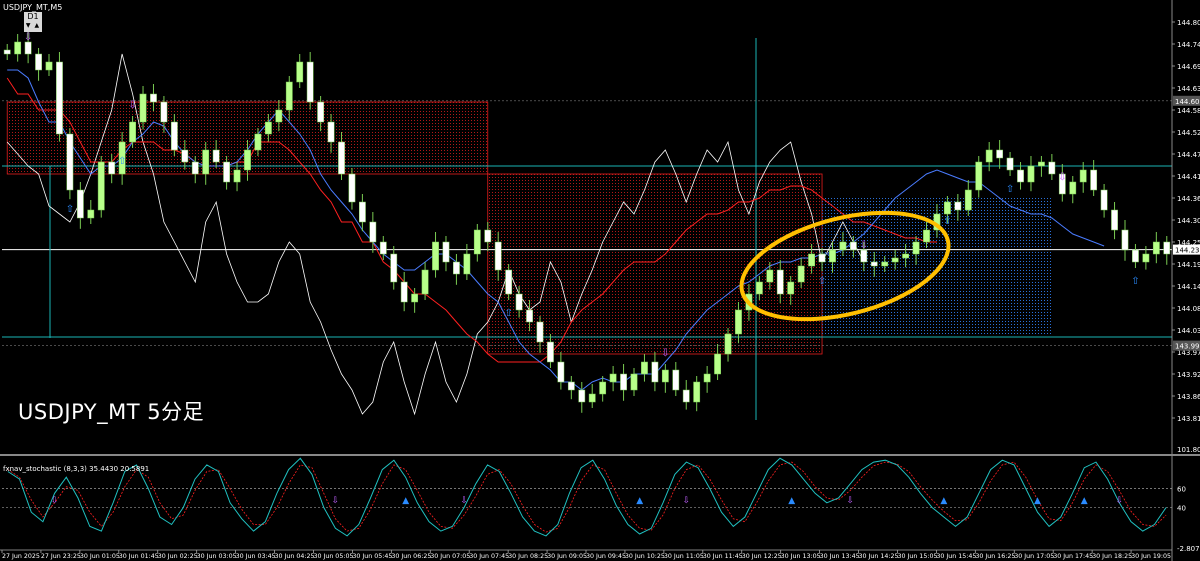 This screenshot has height=561, width=1200. Describe the element at coordinates (1188, 450) in the screenshot. I see `stochastic-axis-label: 101.8012` at that location.